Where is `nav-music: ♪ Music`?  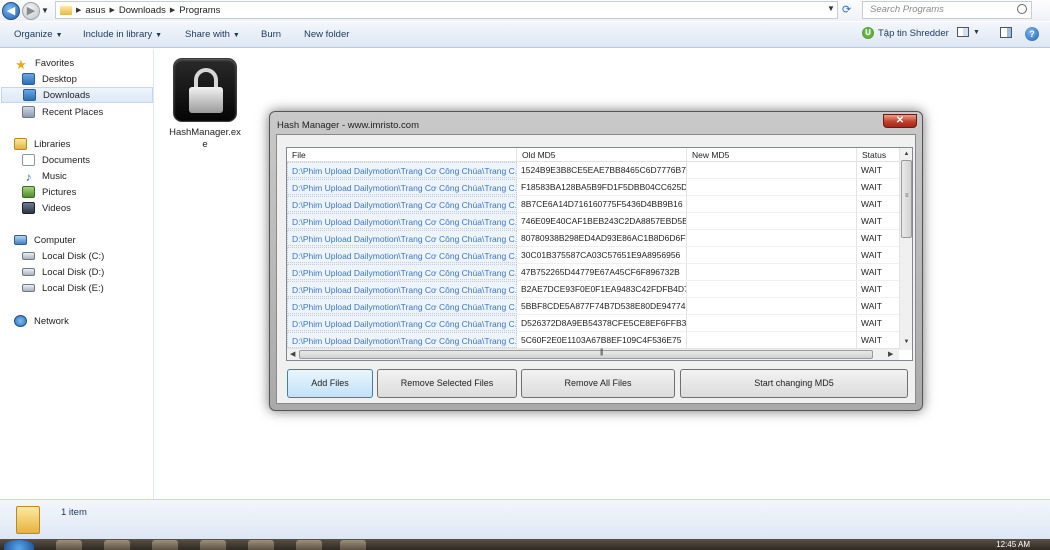 nav-music: ♪ Music is located at coordinates (44, 176).